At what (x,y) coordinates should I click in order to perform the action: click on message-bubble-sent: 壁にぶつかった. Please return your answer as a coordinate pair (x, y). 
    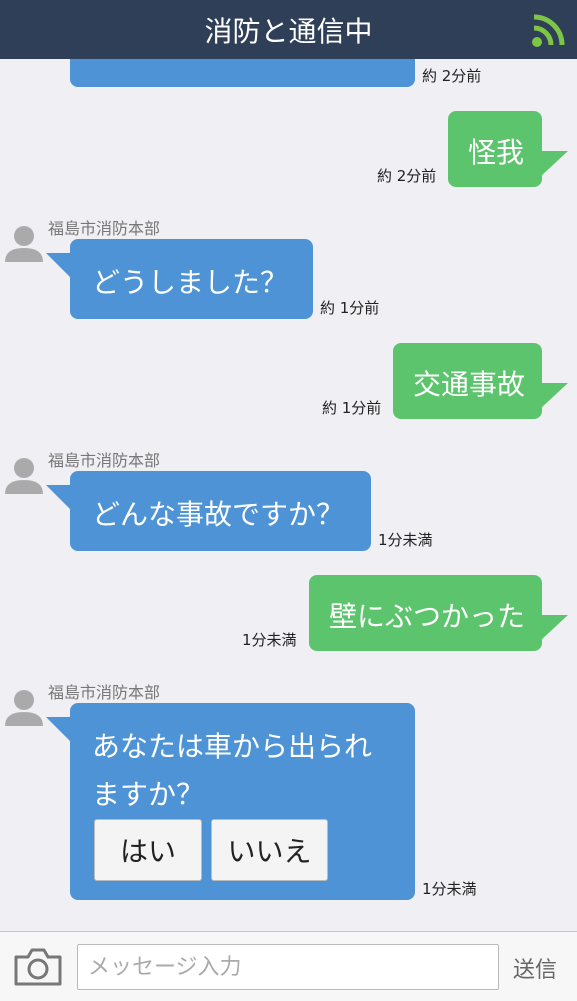
    Looking at the image, I should click on (438, 613).